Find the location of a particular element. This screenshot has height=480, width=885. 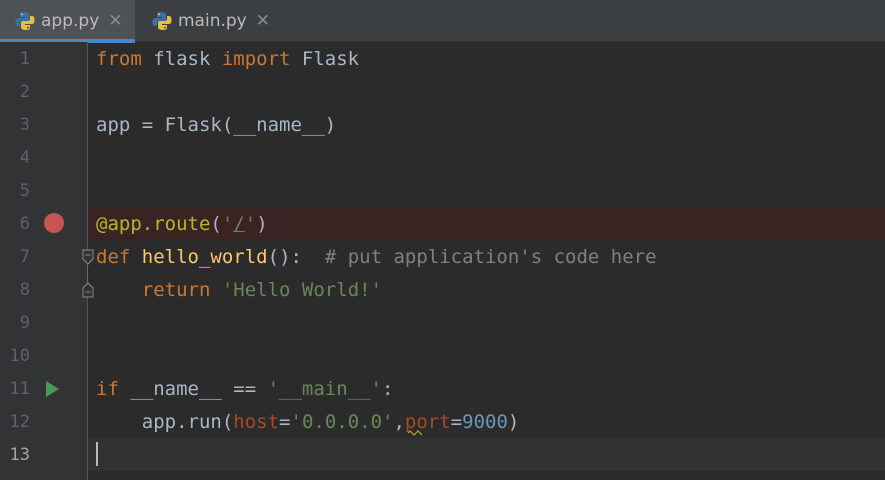

keyword-argument: host is located at coordinates (256, 422).